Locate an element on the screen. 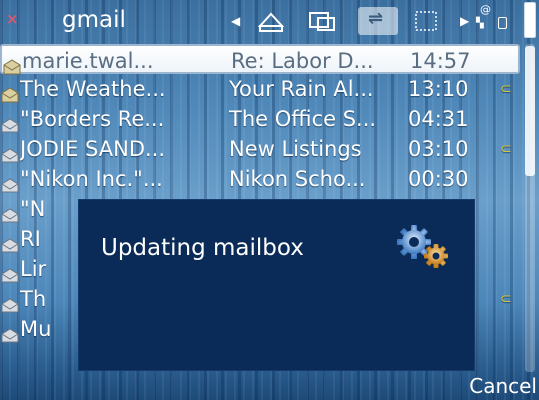 The height and width of the screenshot is (400, 539). message-row: The Weathe... Your Rain Al... 13:10 ⊂ is located at coordinates (260, 89).